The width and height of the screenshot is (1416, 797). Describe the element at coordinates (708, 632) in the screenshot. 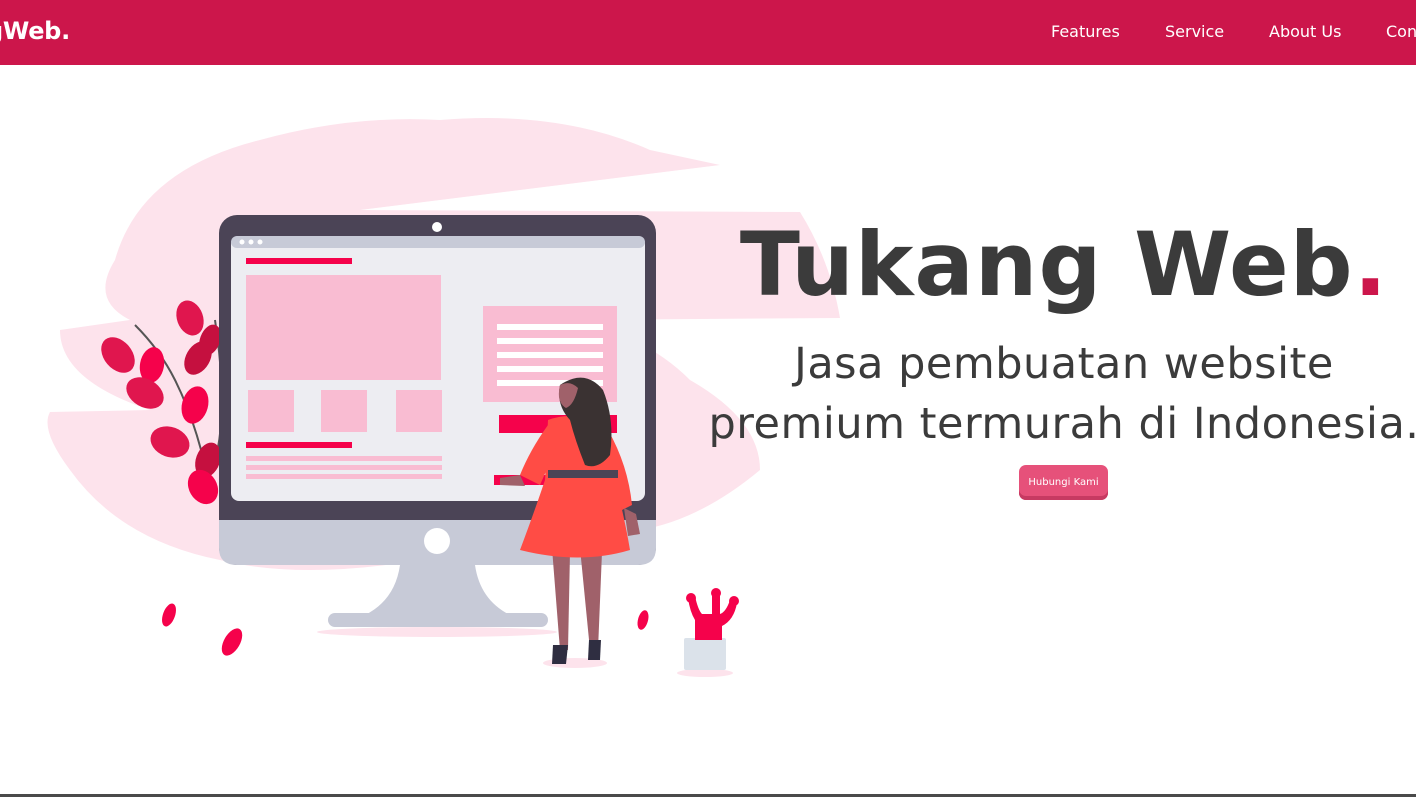

I see `cactus-illustration` at that location.